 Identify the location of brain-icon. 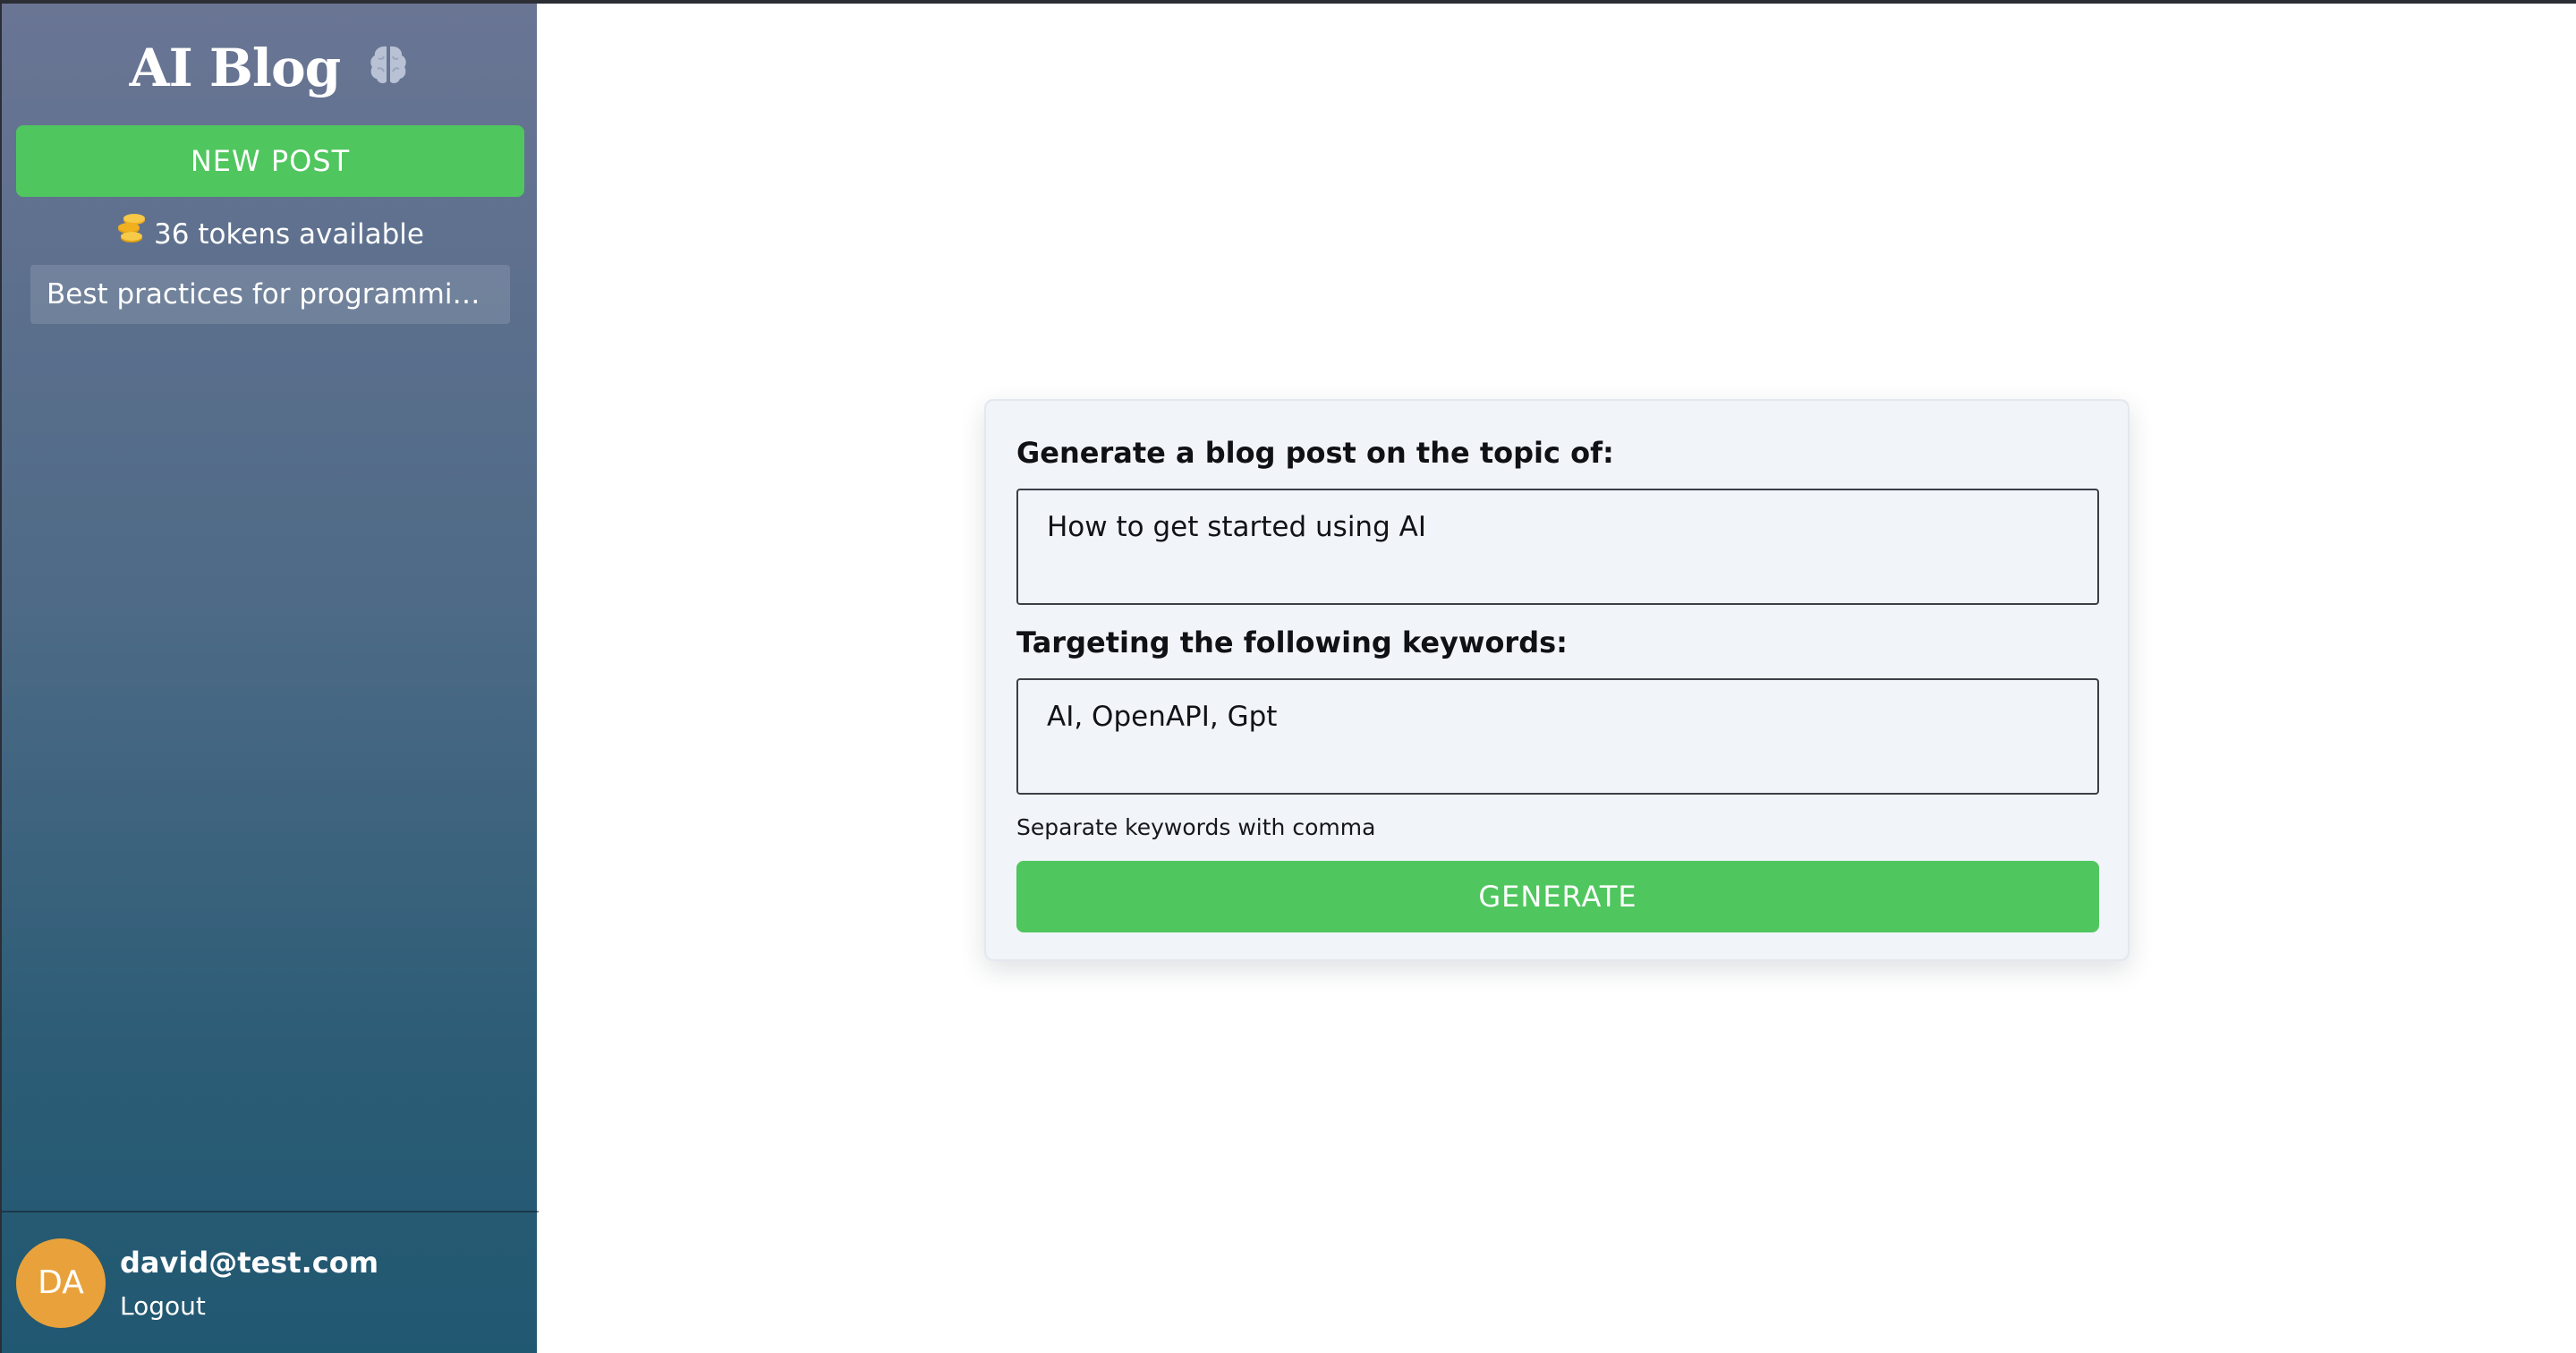
(388, 69).